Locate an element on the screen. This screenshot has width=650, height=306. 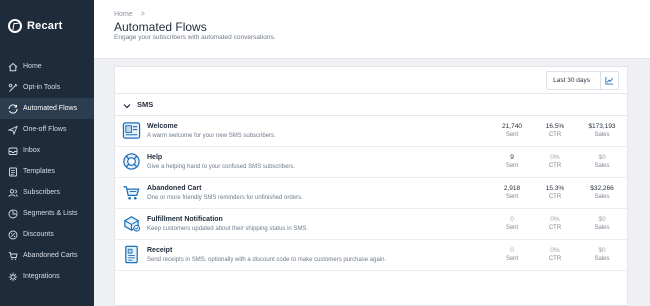
sent-value: 2,918 is located at coordinates (512, 188).